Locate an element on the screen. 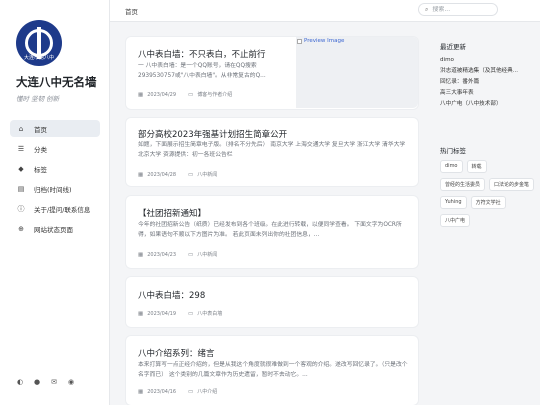 This screenshot has width=540, height=405. nav-item-status: ⊕ 网站状态页面 is located at coordinates (55, 228).